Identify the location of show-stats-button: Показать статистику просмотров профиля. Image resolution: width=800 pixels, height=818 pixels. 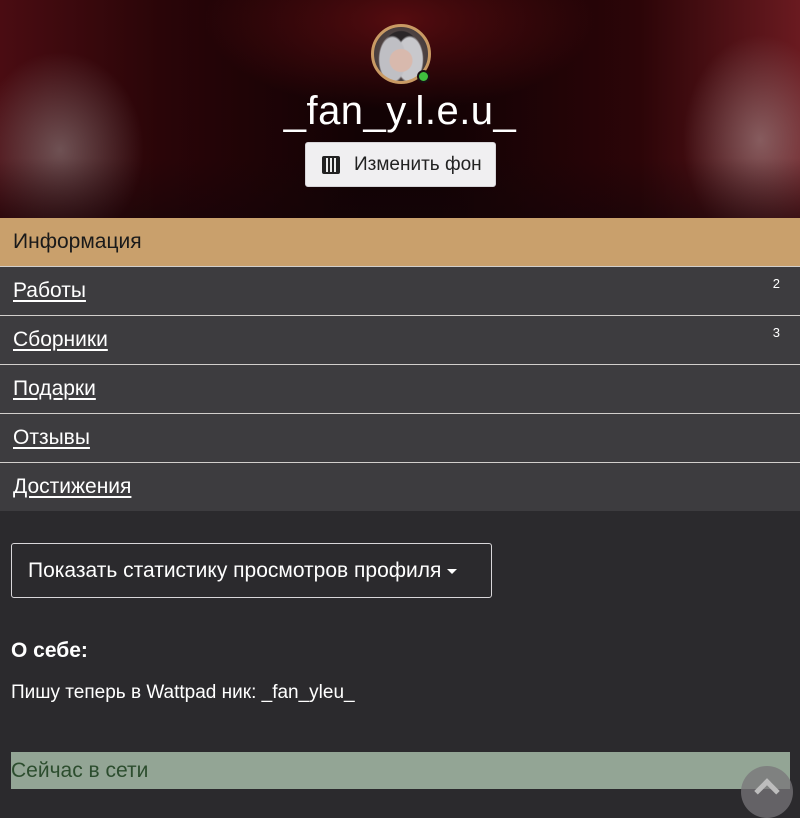
(251, 570).